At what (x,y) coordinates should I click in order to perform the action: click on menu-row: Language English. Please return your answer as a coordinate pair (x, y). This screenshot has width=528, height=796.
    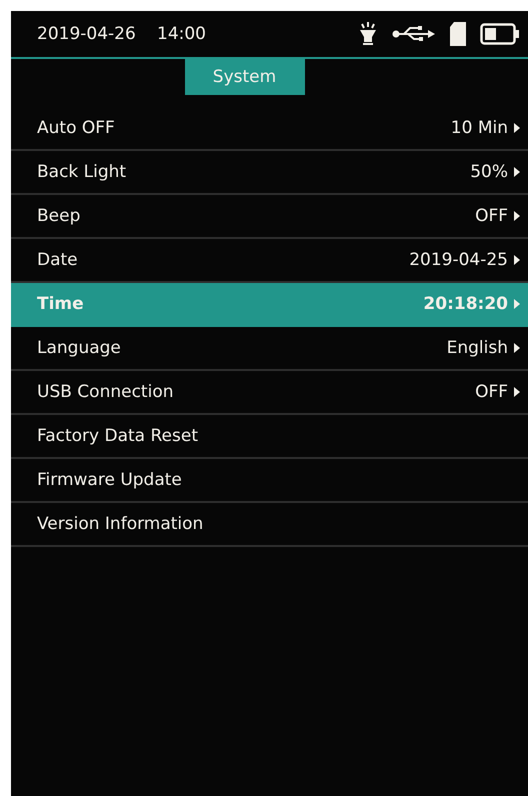
    Looking at the image, I should click on (269, 349).